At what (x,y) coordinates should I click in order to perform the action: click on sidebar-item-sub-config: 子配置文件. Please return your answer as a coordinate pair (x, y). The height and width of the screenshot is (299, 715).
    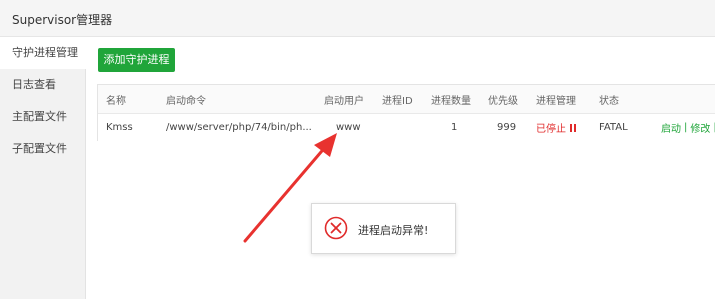
    Looking at the image, I should click on (43, 149).